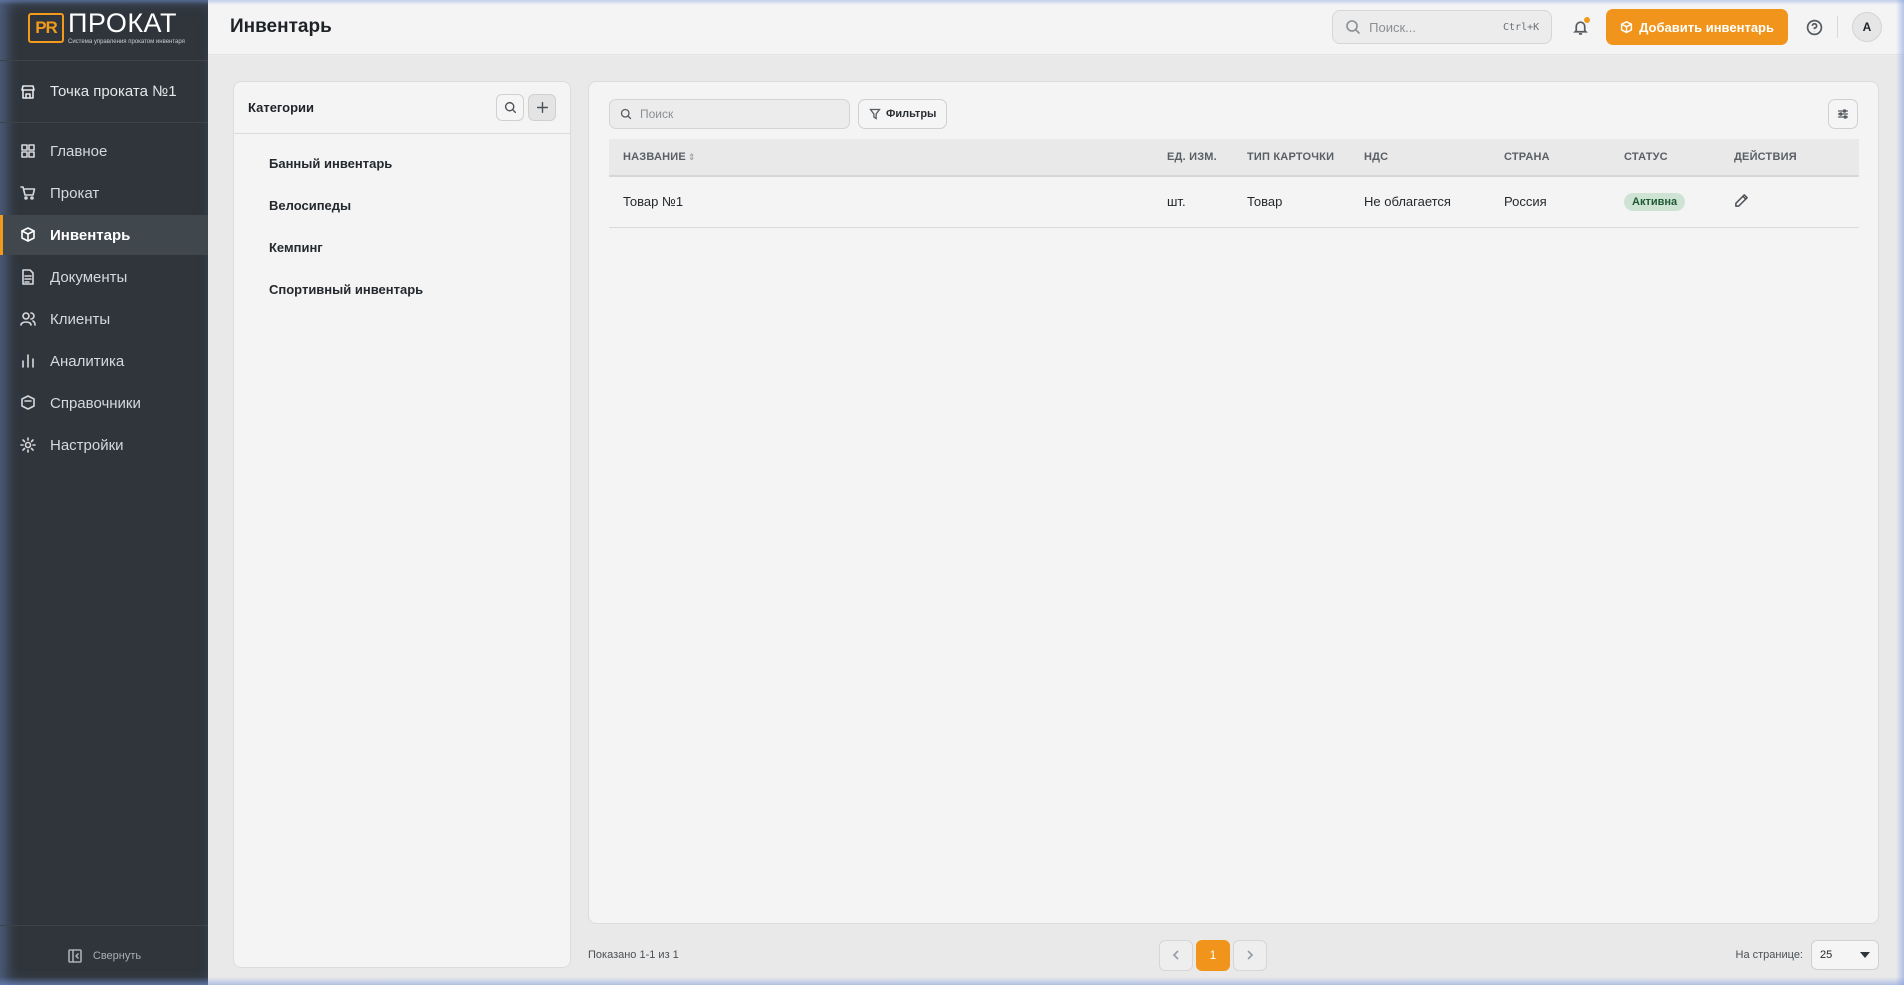  What do you see at coordinates (117, 955) in the screenshot?
I see `collapse-label: Свернуть` at bounding box center [117, 955].